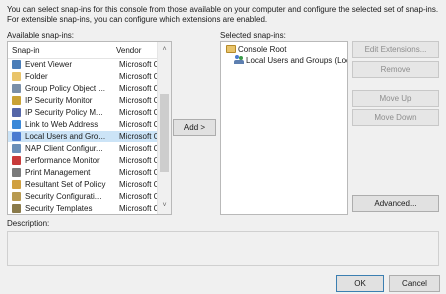 The height and width of the screenshot is (294, 446). What do you see at coordinates (65, 184) in the screenshot?
I see `snapin-name: Resultant Set of Policy` at bounding box center [65, 184].